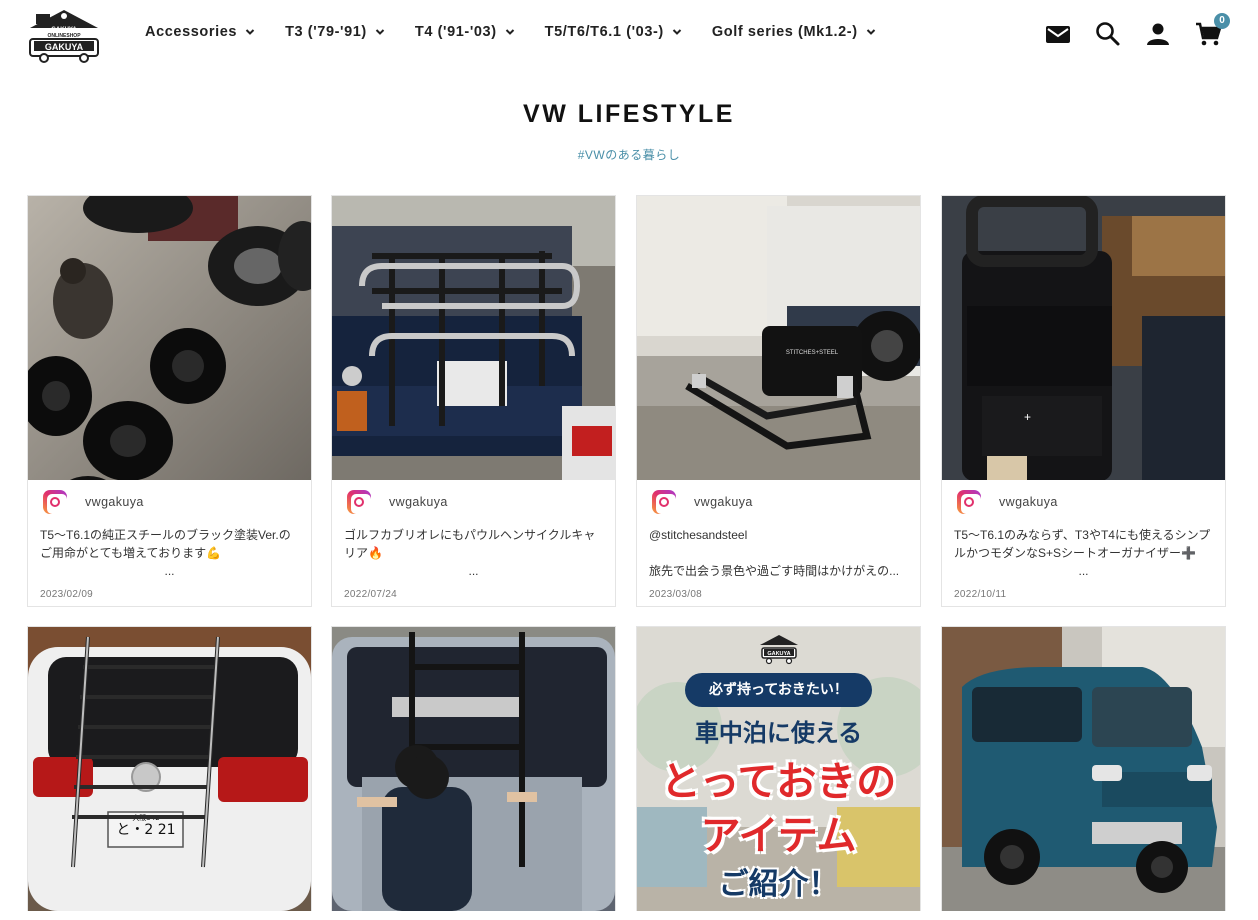 This screenshot has width=1258, height=920. I want to click on gakuya-logo: GAKUYA ONLINESHOP GAKUYA, so click(64, 35).